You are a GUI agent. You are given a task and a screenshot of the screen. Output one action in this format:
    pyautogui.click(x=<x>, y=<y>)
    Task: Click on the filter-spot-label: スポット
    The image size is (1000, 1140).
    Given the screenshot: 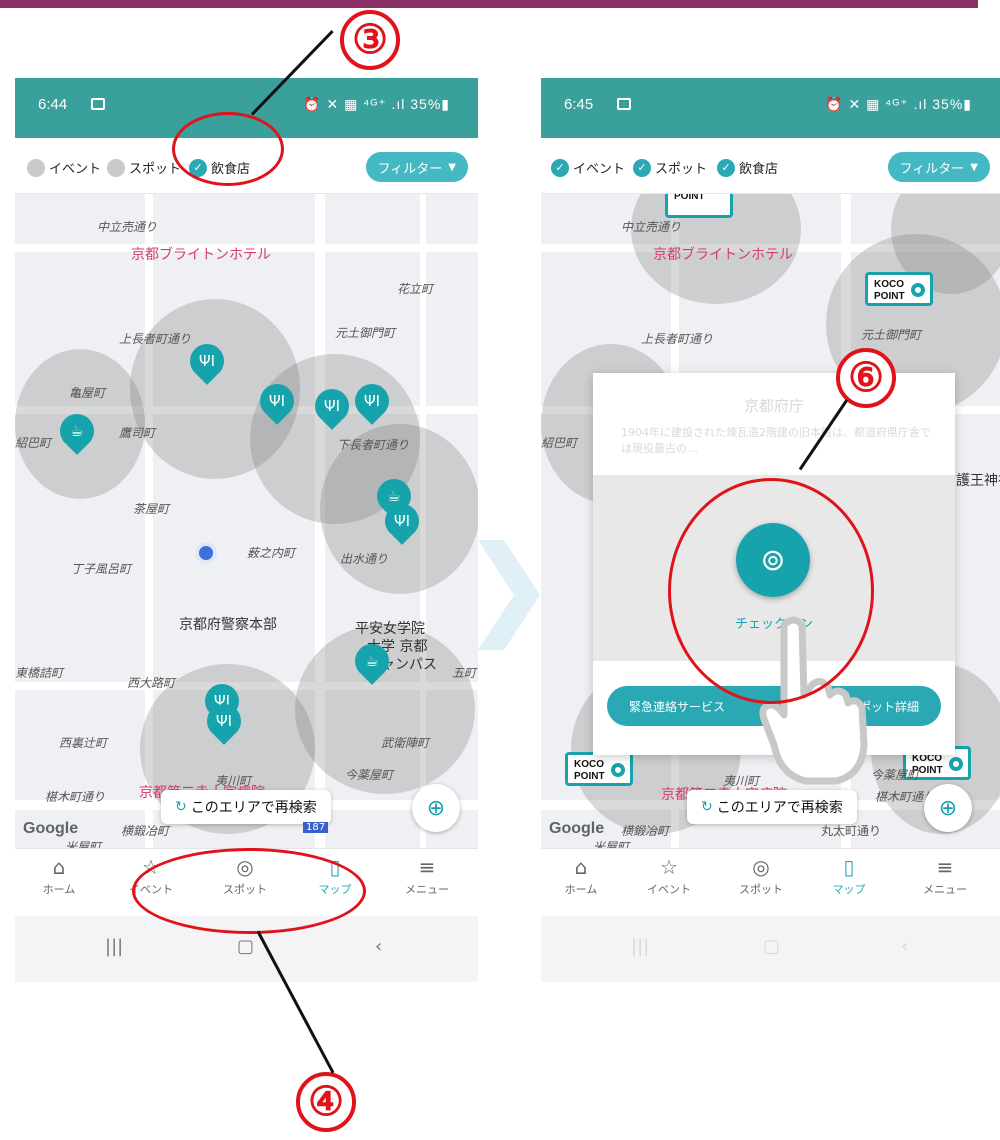 What is the action you would take?
    pyautogui.click(x=155, y=169)
    